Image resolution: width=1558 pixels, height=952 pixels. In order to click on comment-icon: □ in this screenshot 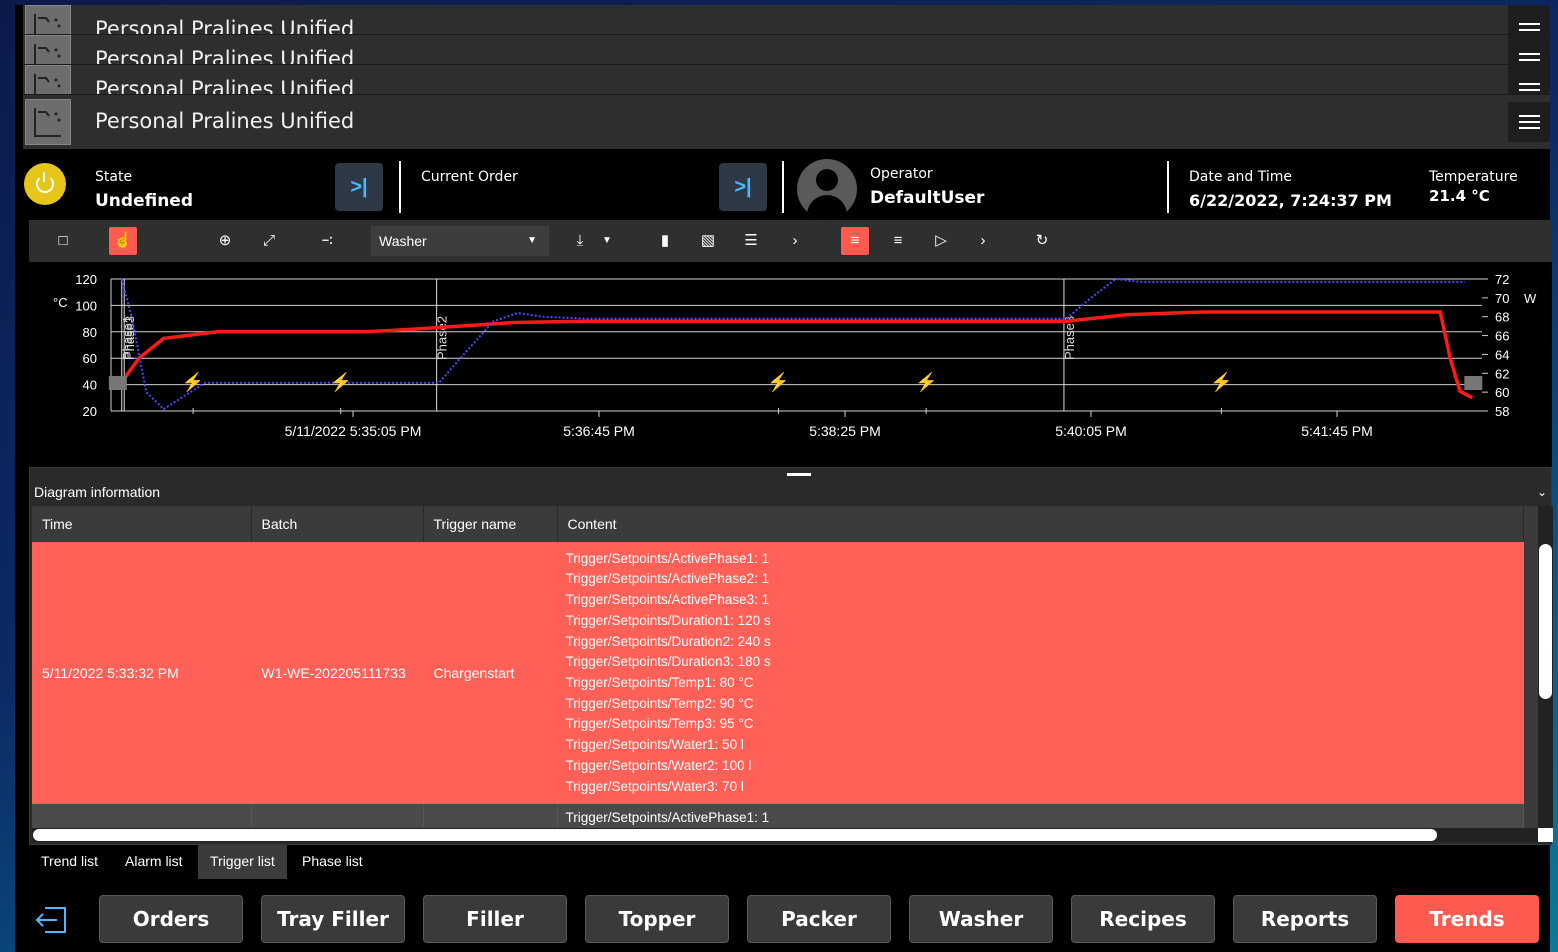, I will do `click(63, 241)`.